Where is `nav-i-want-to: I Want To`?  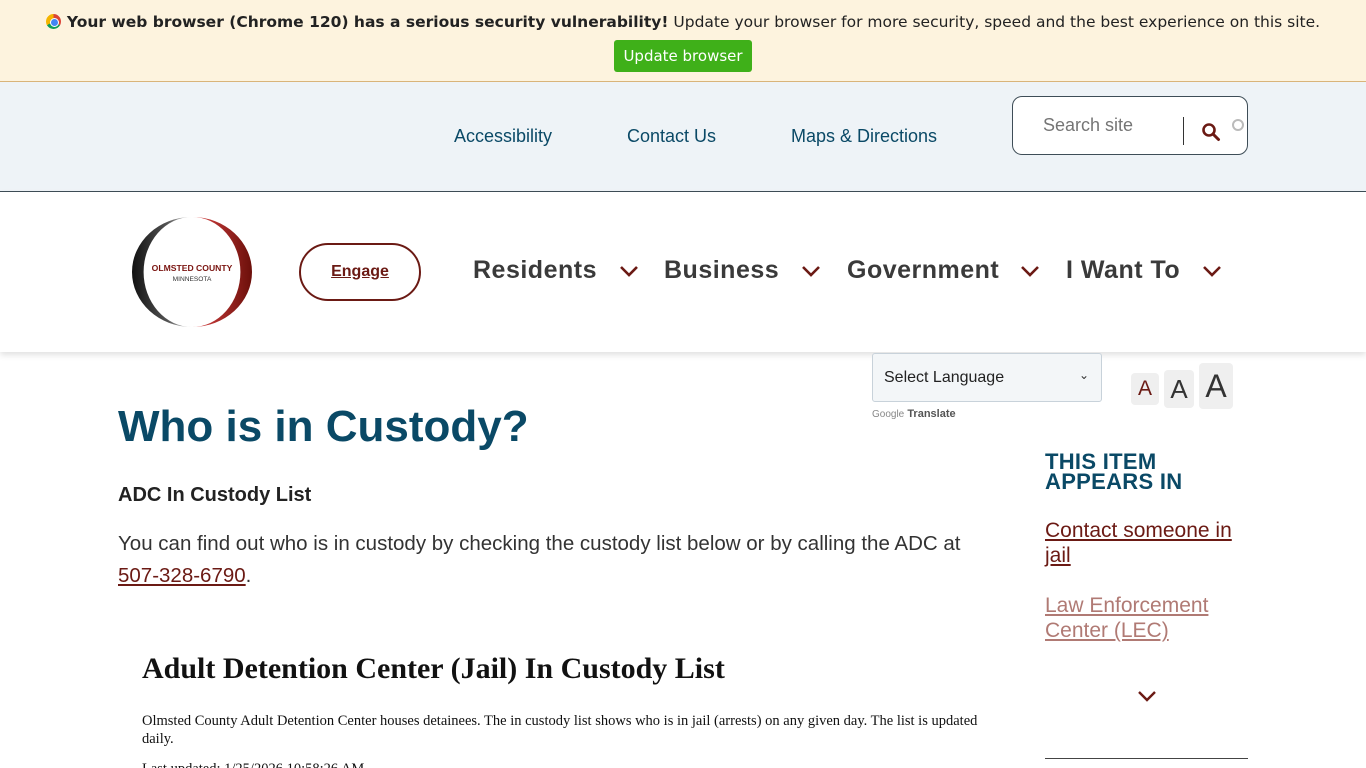
nav-i-want-to: I Want To is located at coordinates (1143, 273).